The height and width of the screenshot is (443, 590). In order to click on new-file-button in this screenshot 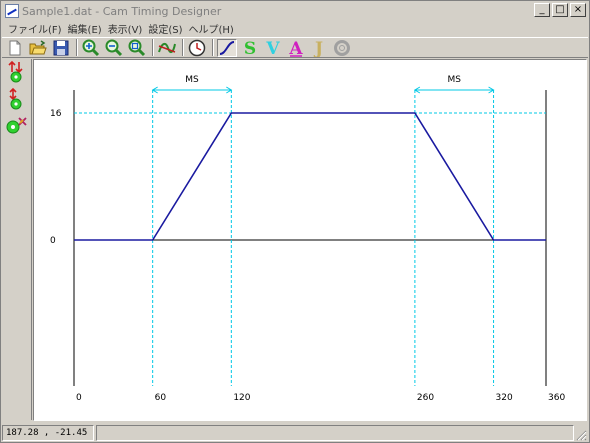, I will do `click(15, 48)`.